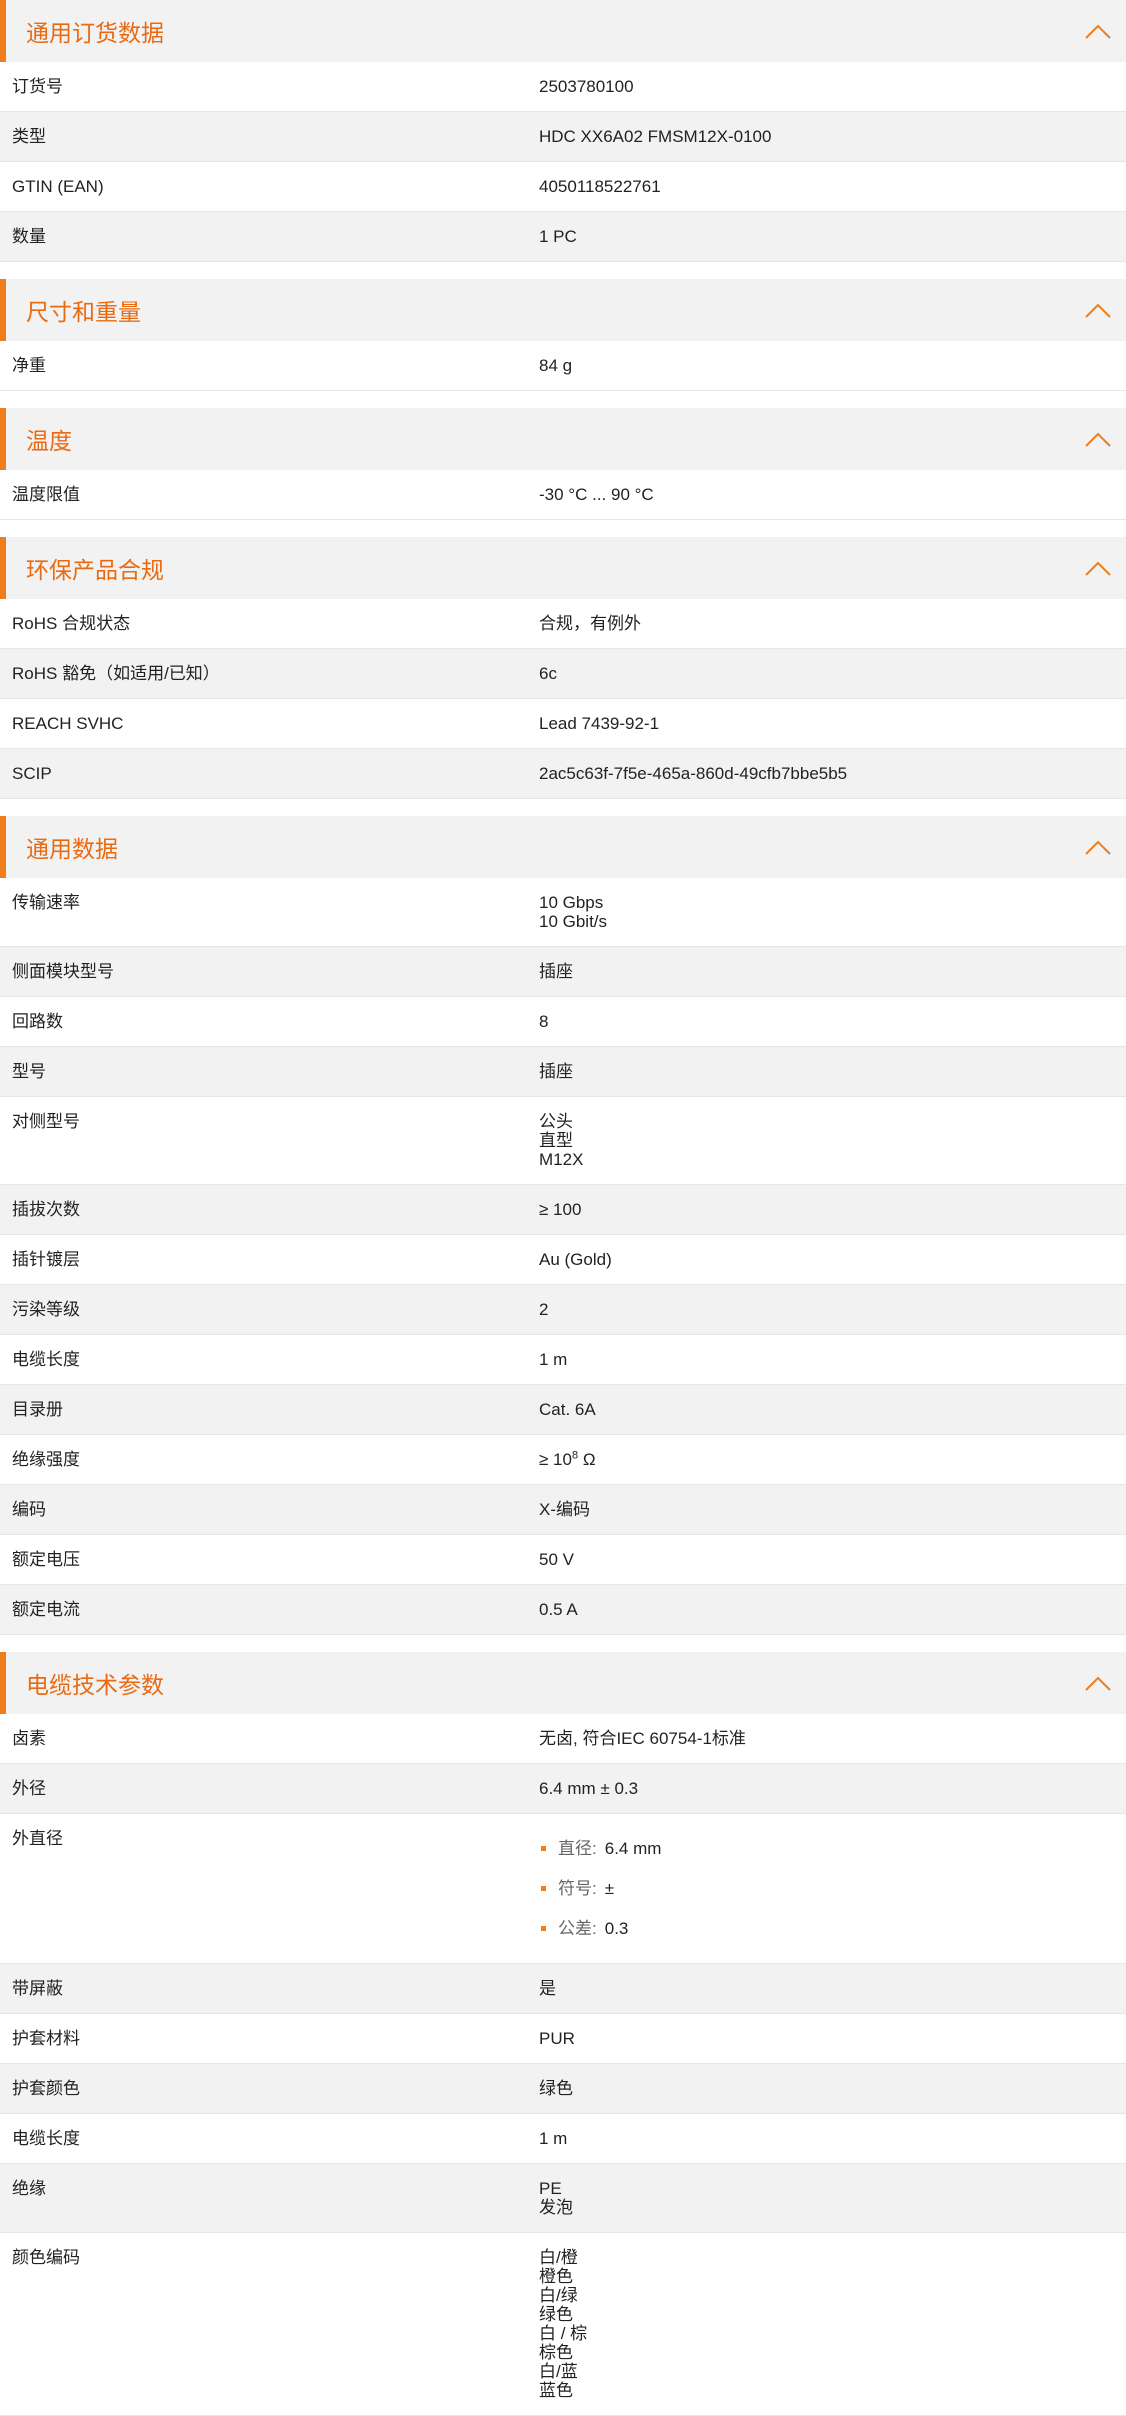  I want to click on row-label: 插针镀层, so click(46, 1259).